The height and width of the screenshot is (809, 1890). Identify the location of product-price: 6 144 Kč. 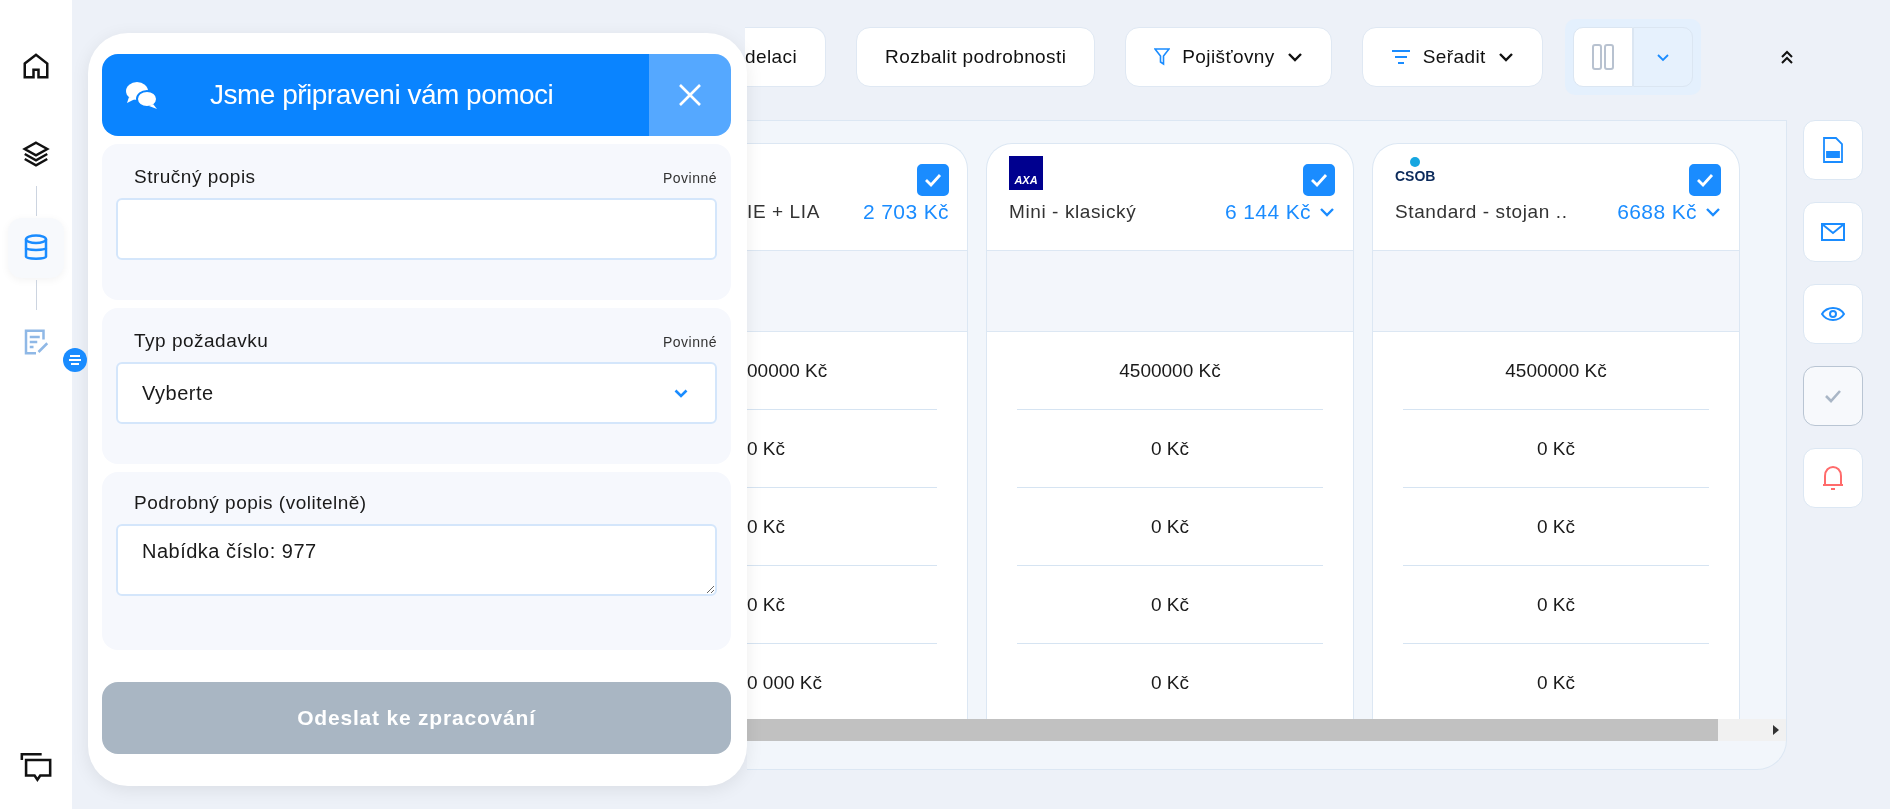
(1267, 212).